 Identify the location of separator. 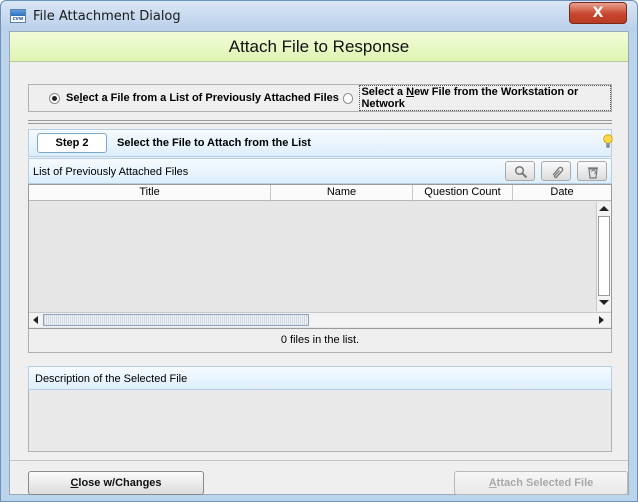
(320, 122).